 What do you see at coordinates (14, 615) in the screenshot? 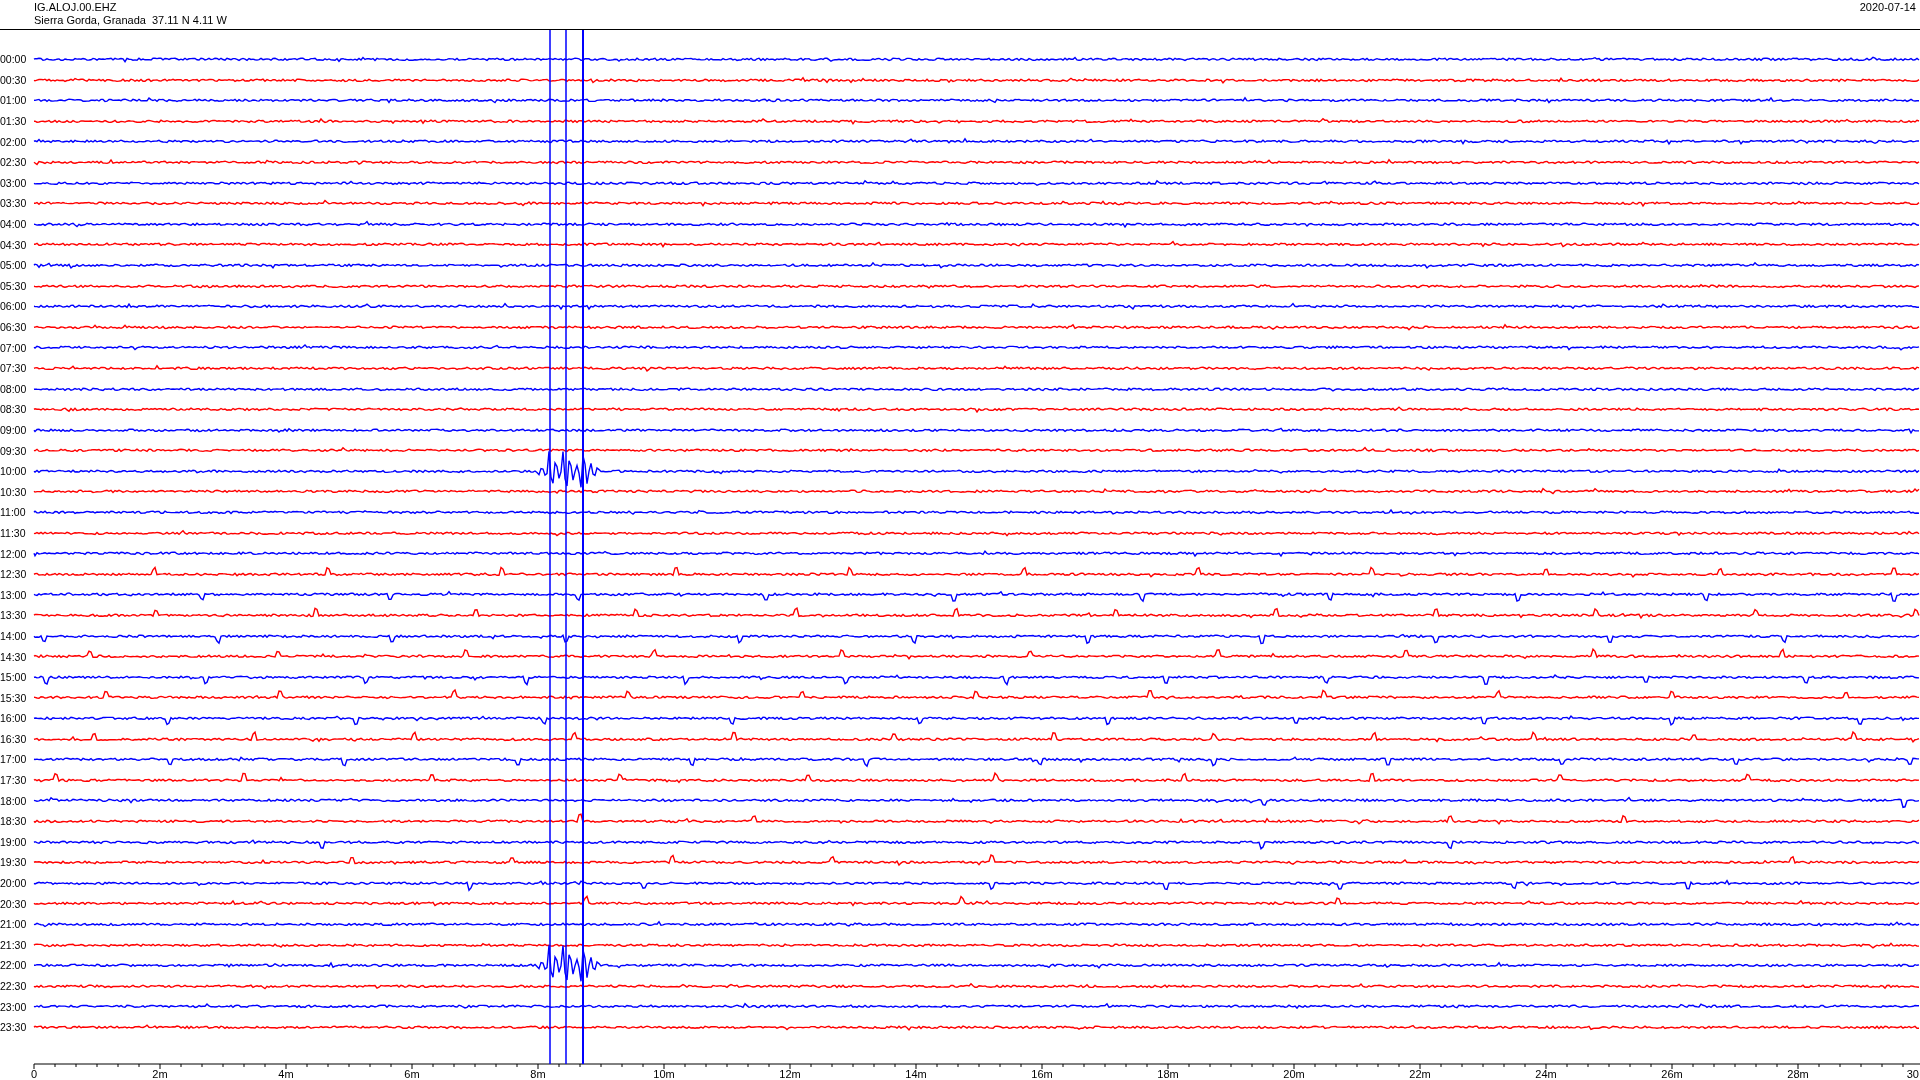
I see `row-time-label: 13:30` at bounding box center [14, 615].